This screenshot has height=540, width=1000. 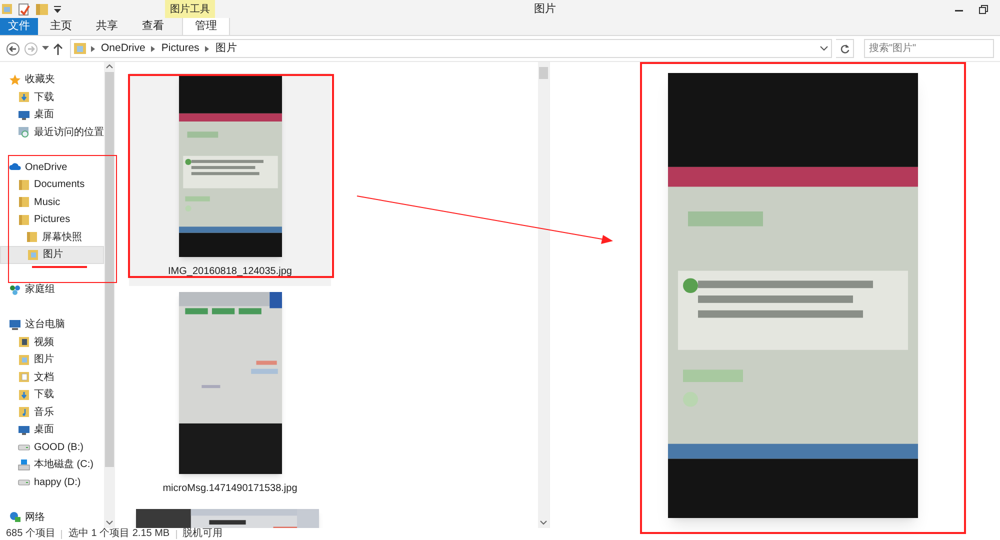 What do you see at coordinates (107, 26) in the screenshot?
I see `ribbon-tab: 共享` at bounding box center [107, 26].